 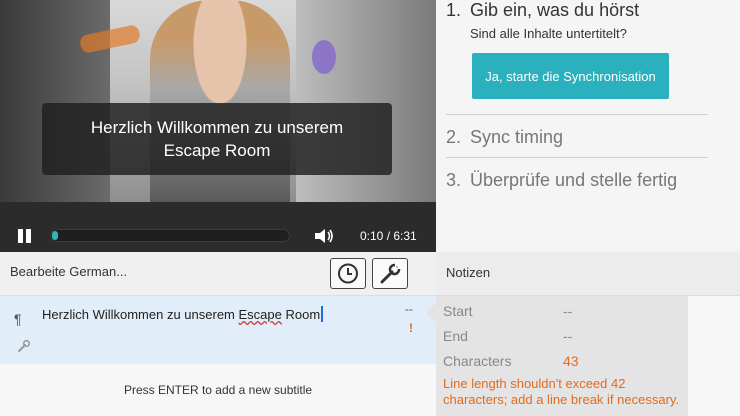 What do you see at coordinates (454, 137) in the screenshot?
I see `step-2-number: 2.` at bounding box center [454, 137].